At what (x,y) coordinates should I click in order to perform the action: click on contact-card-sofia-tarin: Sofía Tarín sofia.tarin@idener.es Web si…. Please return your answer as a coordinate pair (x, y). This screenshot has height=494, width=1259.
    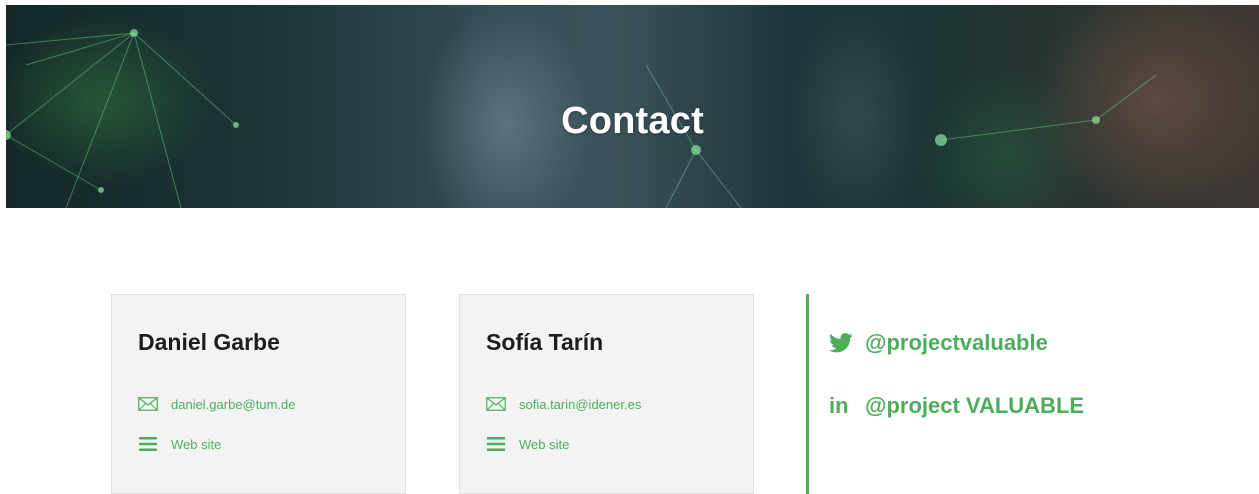
    Looking at the image, I should click on (606, 394).